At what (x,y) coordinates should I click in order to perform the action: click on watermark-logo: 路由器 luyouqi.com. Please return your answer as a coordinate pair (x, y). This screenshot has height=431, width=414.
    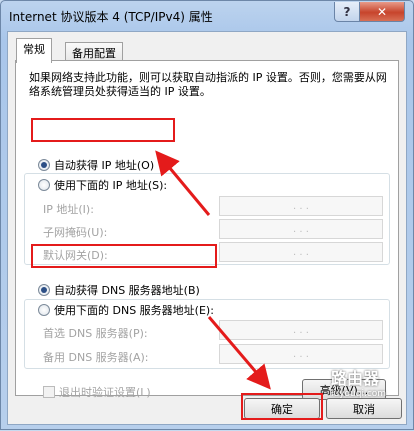
    Looking at the image, I should click on (372, 385).